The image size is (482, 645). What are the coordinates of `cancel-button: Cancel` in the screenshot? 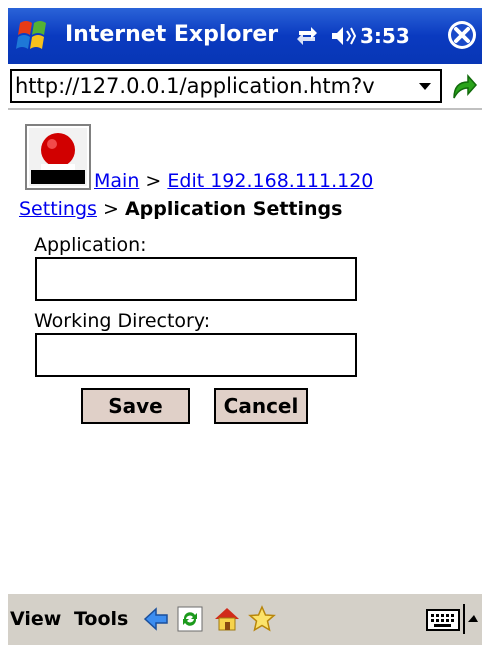 It's located at (261, 406).